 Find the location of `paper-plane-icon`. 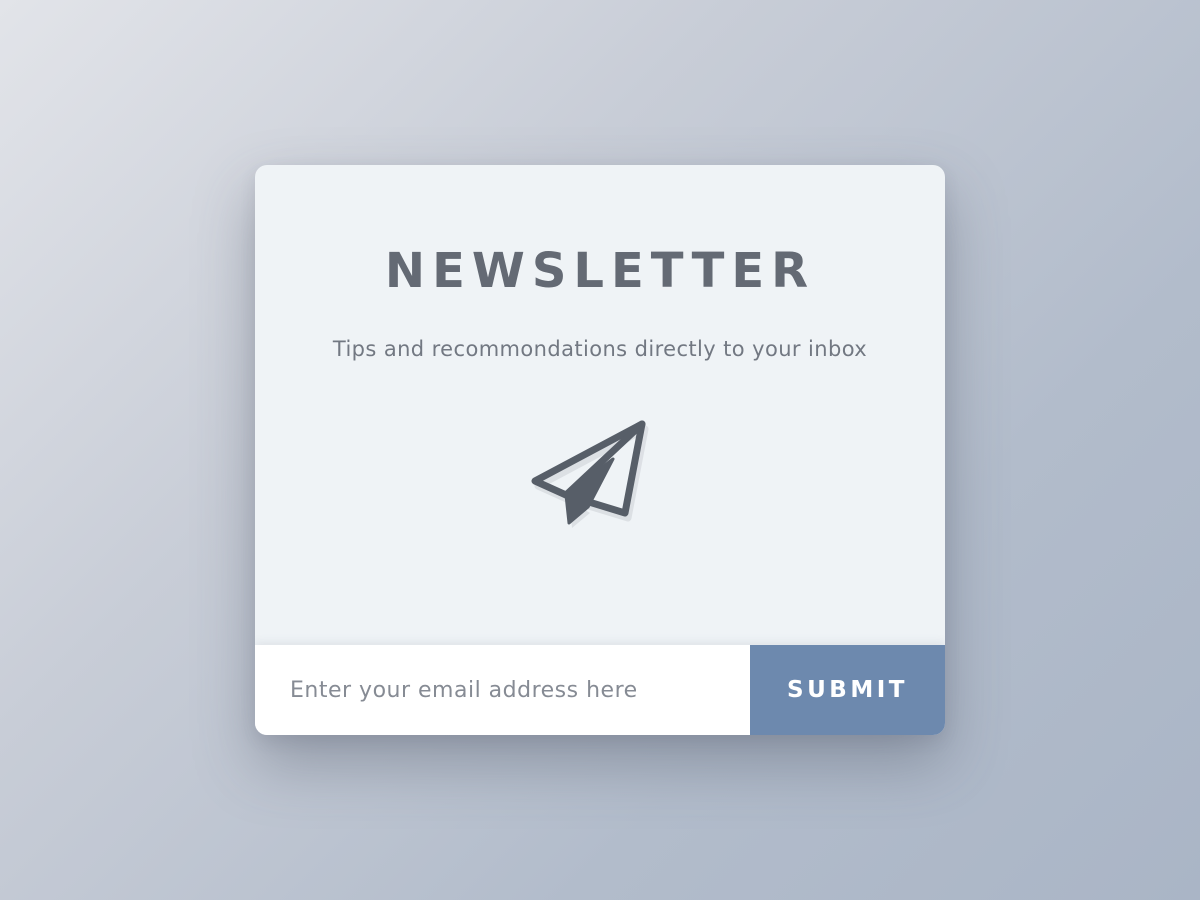

paper-plane-icon is located at coordinates (590, 480).